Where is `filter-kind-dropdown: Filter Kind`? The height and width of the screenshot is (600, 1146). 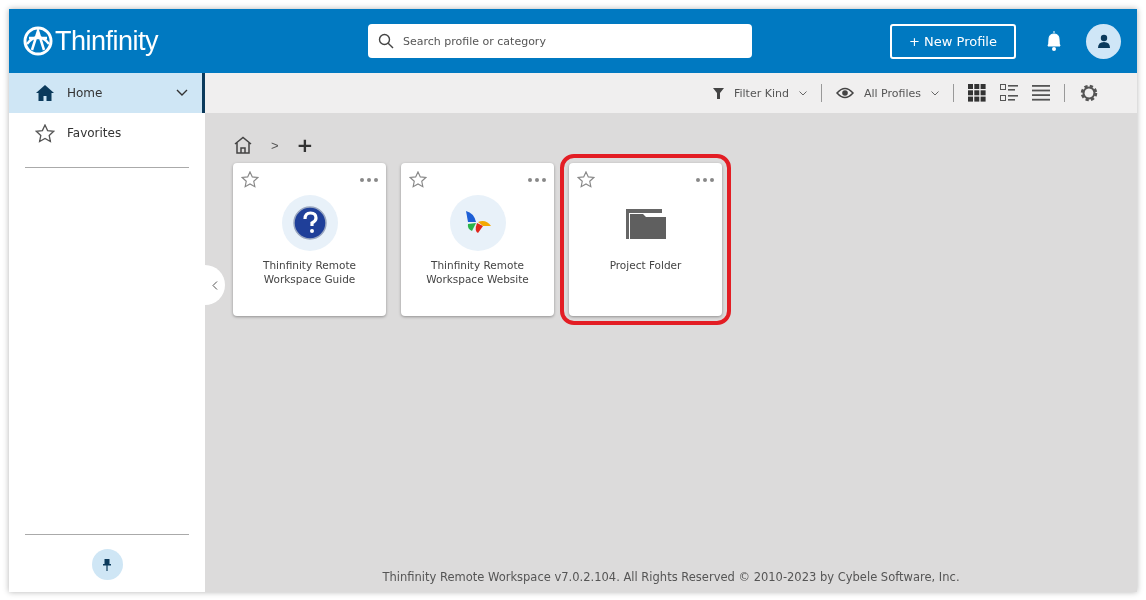 filter-kind-dropdown: Filter Kind is located at coordinates (759, 93).